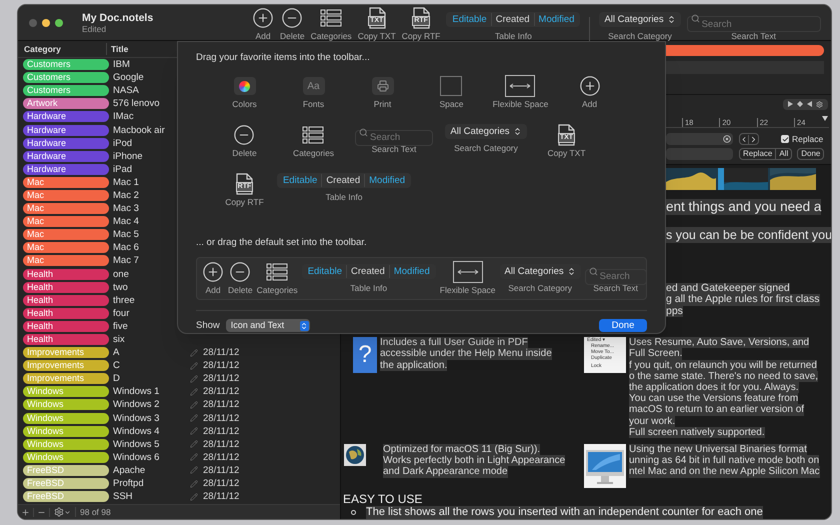  What do you see at coordinates (118, 18) in the screenshot?
I see `window-title: My Doc.notels` at bounding box center [118, 18].